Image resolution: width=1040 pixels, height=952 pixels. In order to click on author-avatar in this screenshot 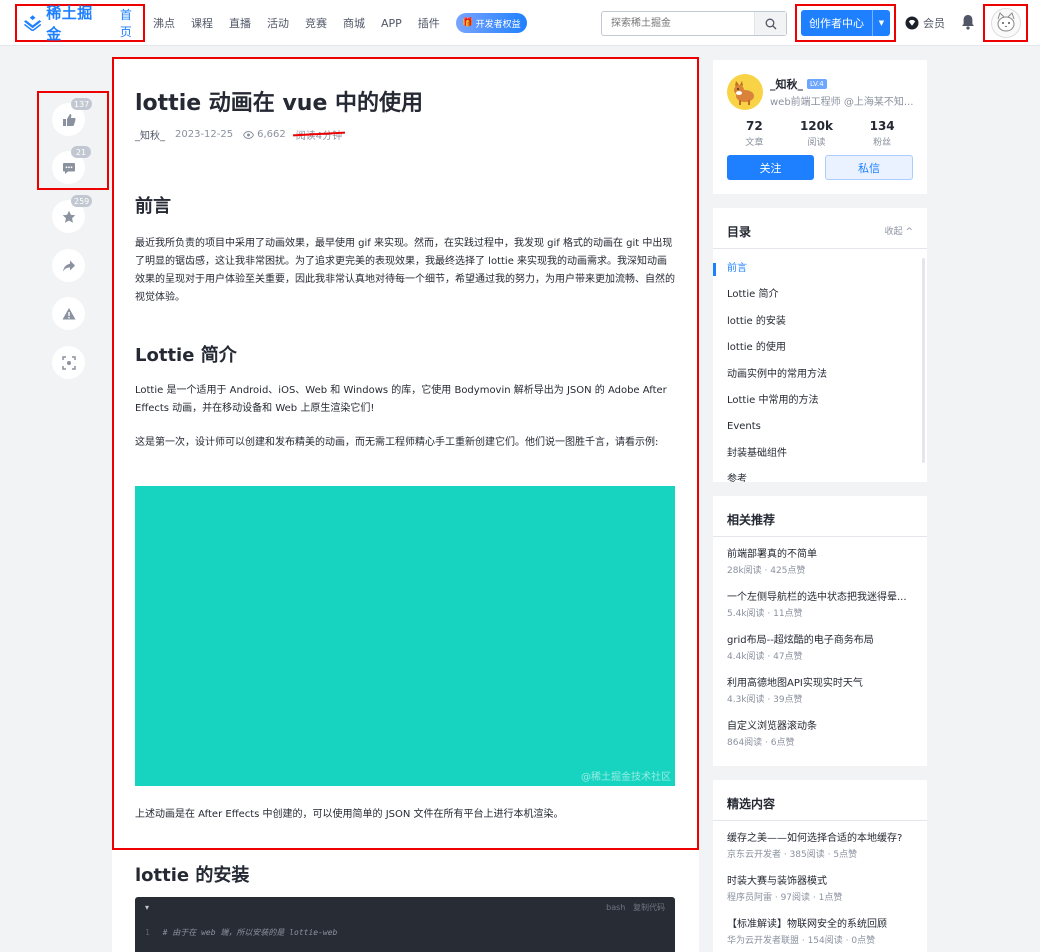, I will do `click(745, 92)`.